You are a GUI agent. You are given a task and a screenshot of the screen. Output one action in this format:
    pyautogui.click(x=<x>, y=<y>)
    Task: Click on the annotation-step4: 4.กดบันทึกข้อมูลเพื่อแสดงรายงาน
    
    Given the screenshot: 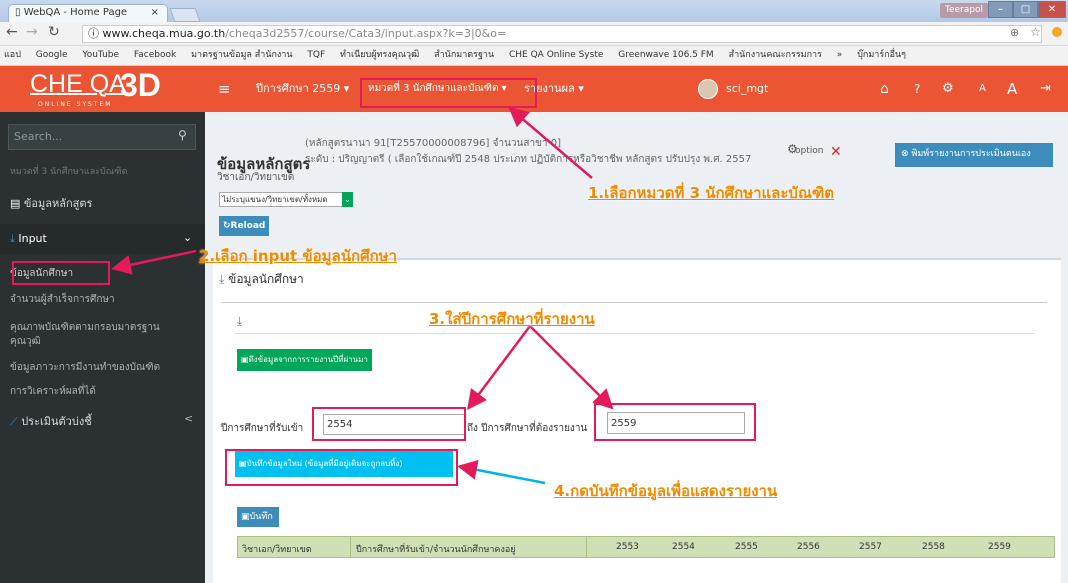 What is the action you would take?
    pyautogui.click(x=666, y=491)
    